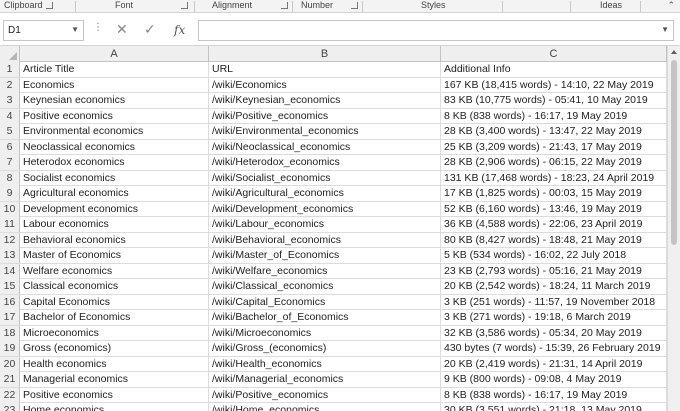 The width and height of the screenshot is (680, 411). Describe the element at coordinates (10, 348) in the screenshot. I see `row-header: 19` at that location.